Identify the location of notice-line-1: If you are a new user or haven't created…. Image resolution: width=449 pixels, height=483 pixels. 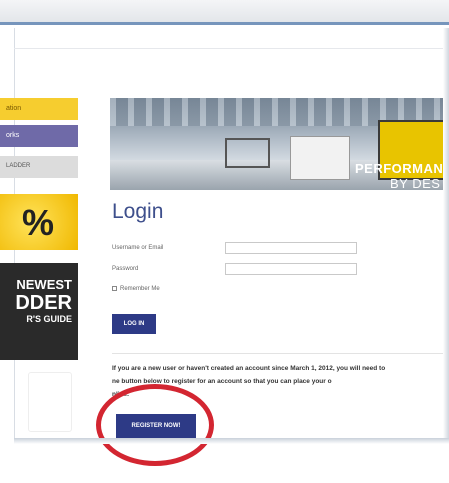
(249, 368).